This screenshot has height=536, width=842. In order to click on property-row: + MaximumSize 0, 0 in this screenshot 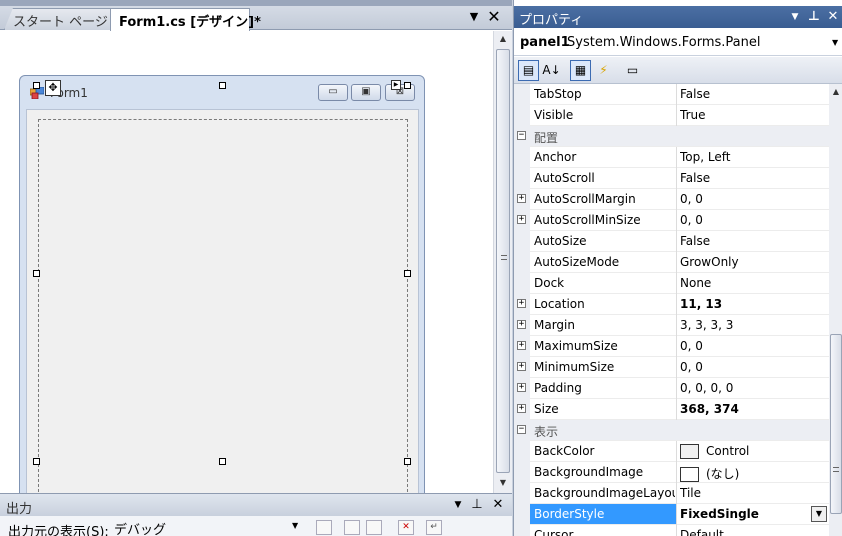, I will do `click(671, 346)`.